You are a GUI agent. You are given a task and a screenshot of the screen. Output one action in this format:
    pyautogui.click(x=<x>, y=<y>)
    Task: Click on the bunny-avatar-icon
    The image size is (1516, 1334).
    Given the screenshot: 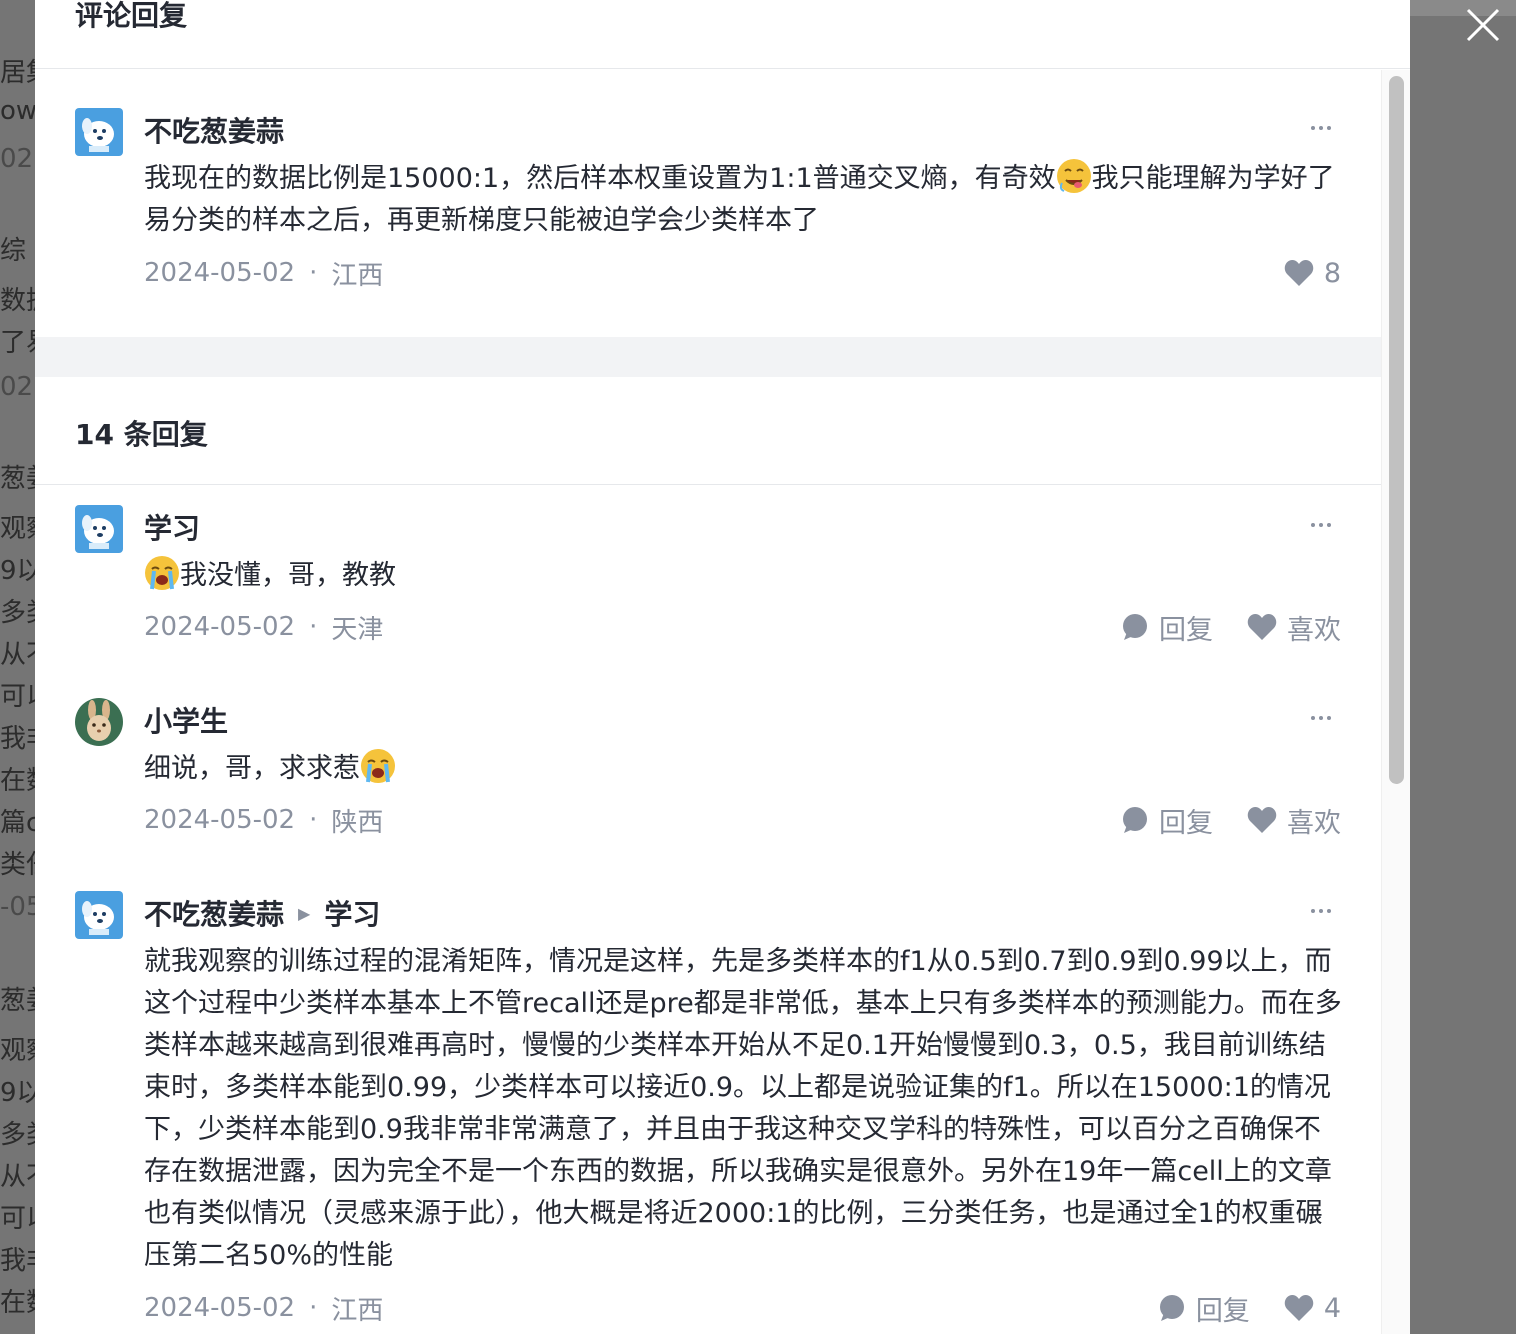 What is the action you would take?
    pyautogui.click(x=99, y=722)
    